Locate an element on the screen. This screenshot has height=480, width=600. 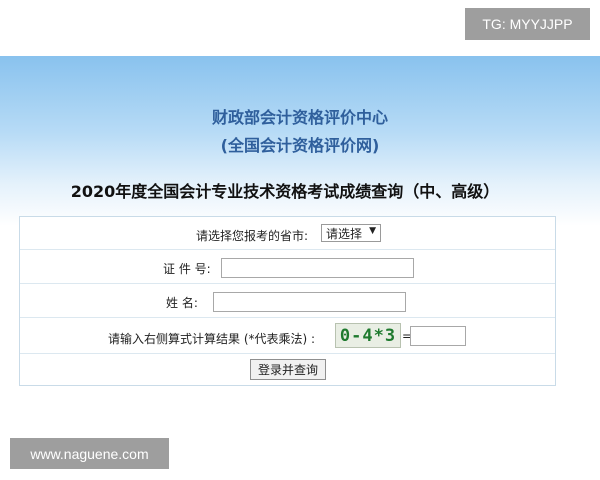
captcha-label: 请输入右侧算式计算结果 (*代表乘法) : is located at coordinates (212, 339).